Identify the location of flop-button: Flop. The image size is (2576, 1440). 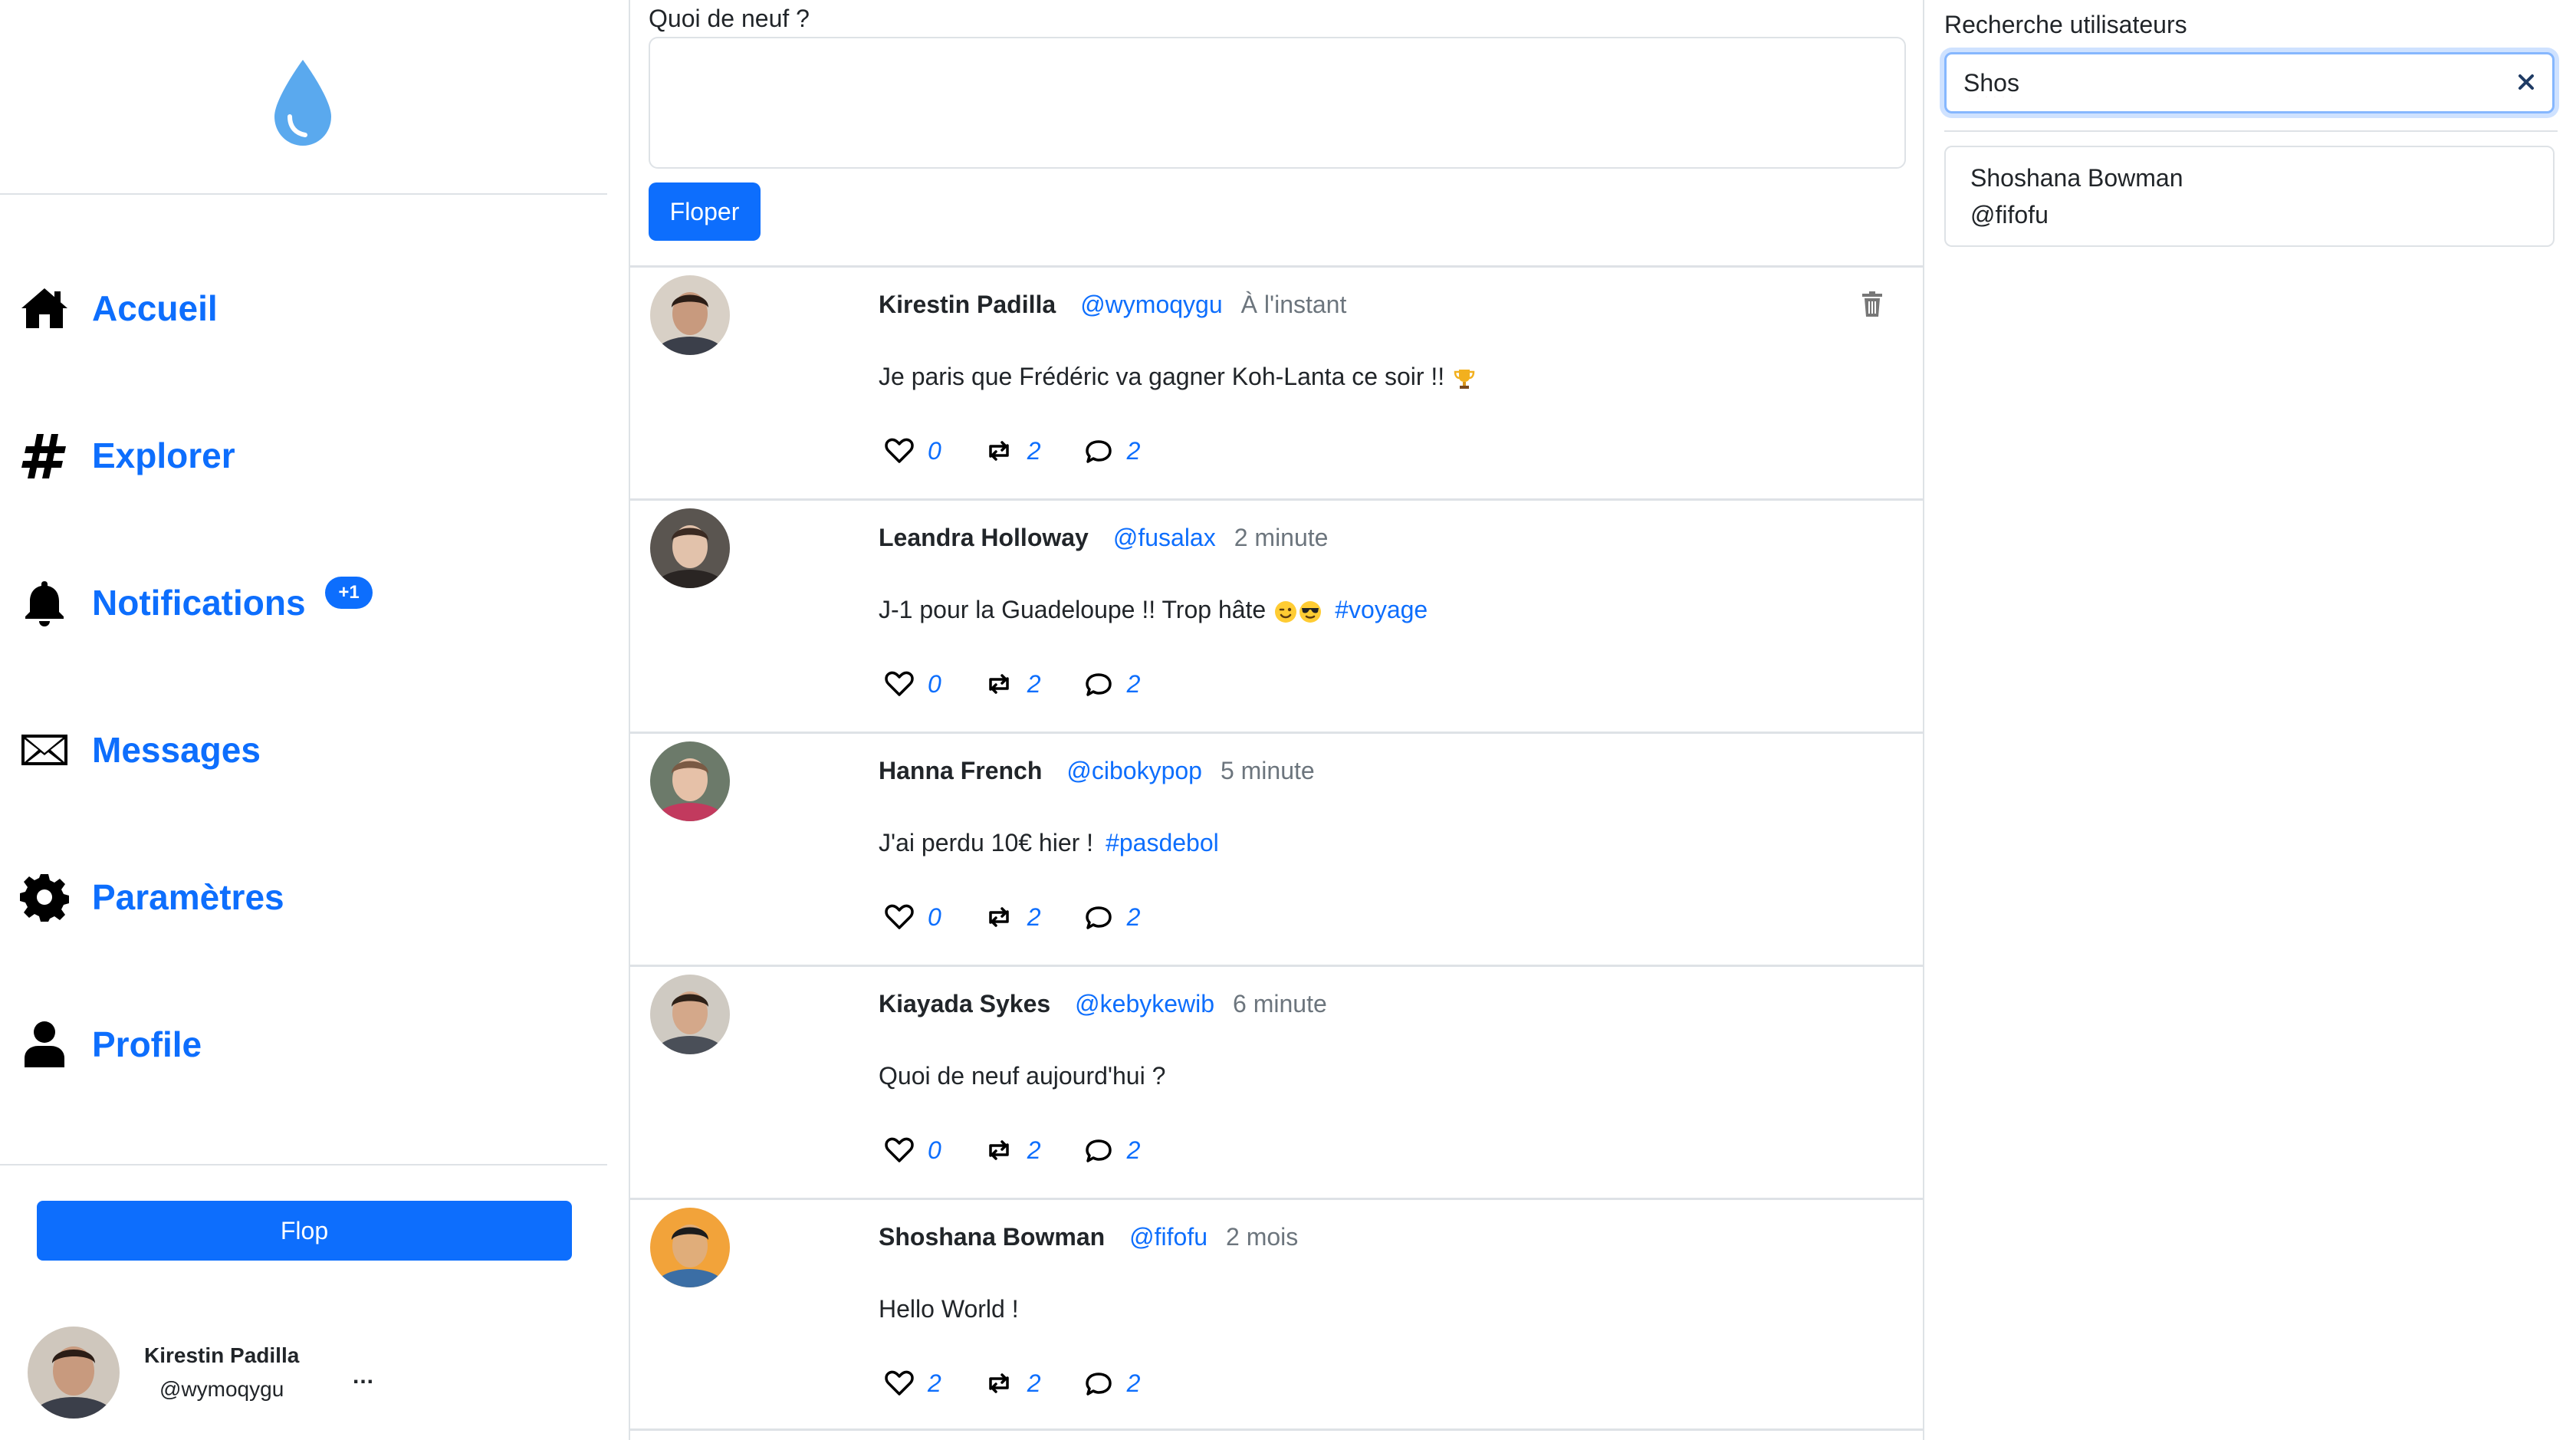
(304, 1231).